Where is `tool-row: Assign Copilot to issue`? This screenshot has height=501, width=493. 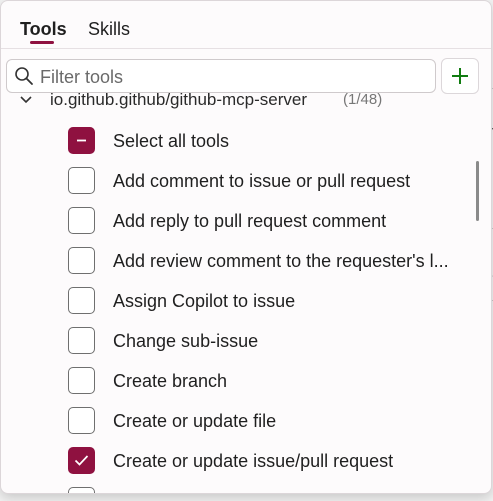 tool-row: Assign Copilot to issue is located at coordinates (261, 301).